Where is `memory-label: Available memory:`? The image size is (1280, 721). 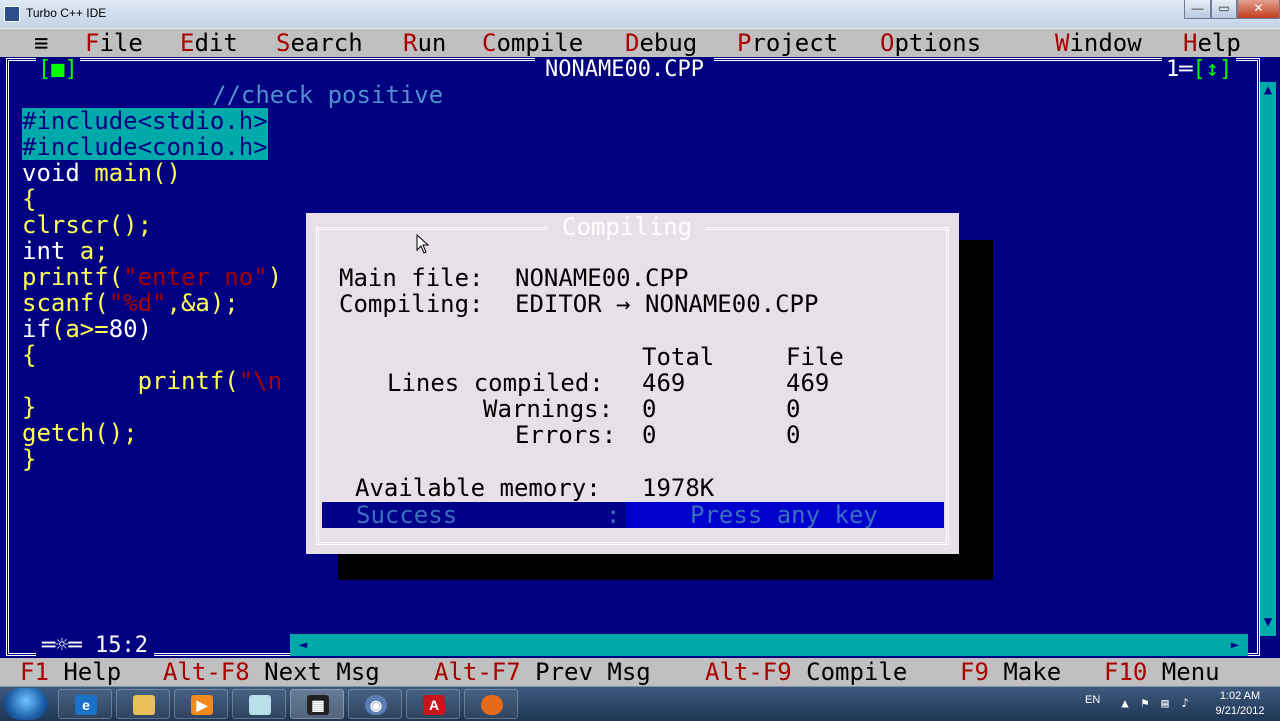 memory-label: Available memory: is located at coordinates (478, 488).